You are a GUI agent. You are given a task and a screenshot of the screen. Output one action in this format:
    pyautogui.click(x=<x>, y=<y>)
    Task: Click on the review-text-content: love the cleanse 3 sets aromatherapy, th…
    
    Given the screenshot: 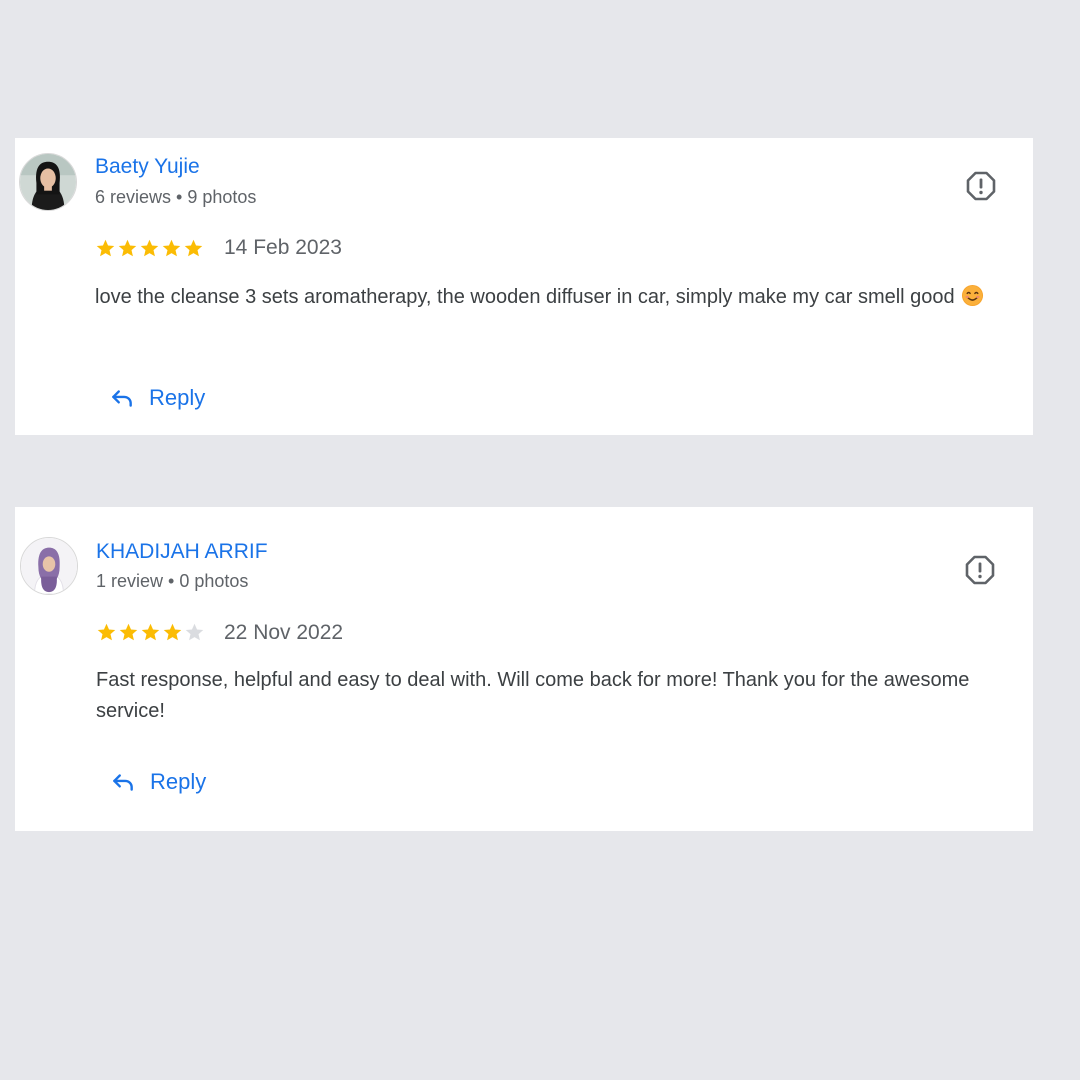 What is the action you would take?
    pyautogui.click(x=525, y=297)
    